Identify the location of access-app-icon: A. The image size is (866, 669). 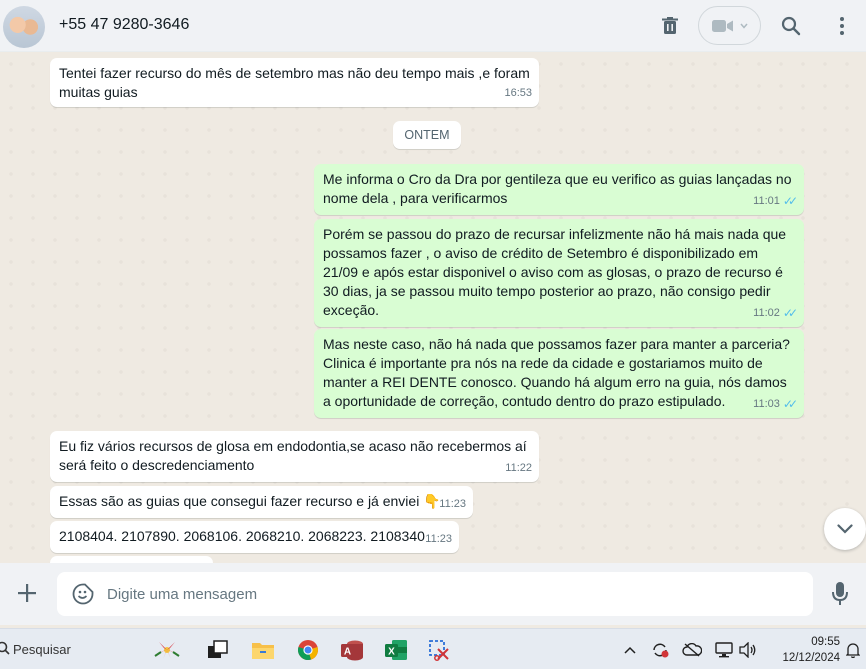
(352, 650).